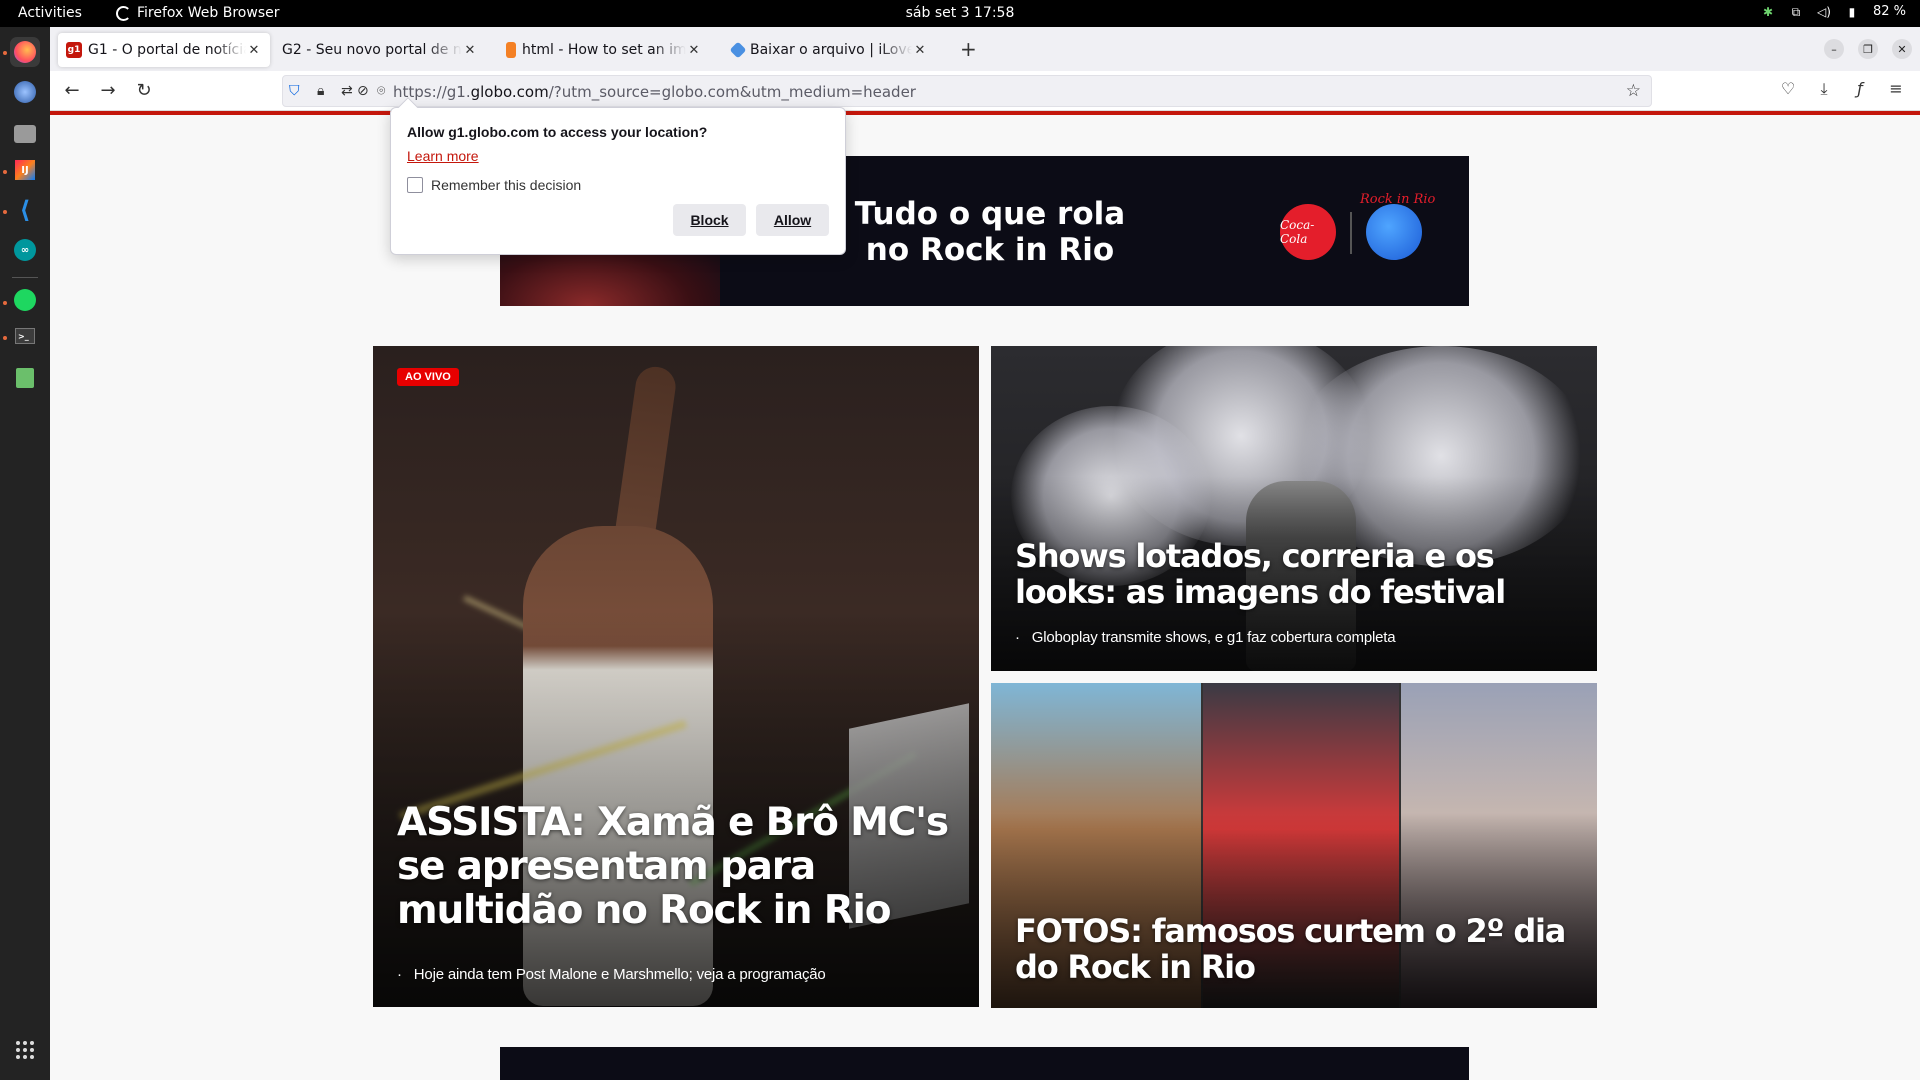 The height and width of the screenshot is (1080, 1920). What do you see at coordinates (25, 300) in the screenshot?
I see `spotify-dock-icon` at bounding box center [25, 300].